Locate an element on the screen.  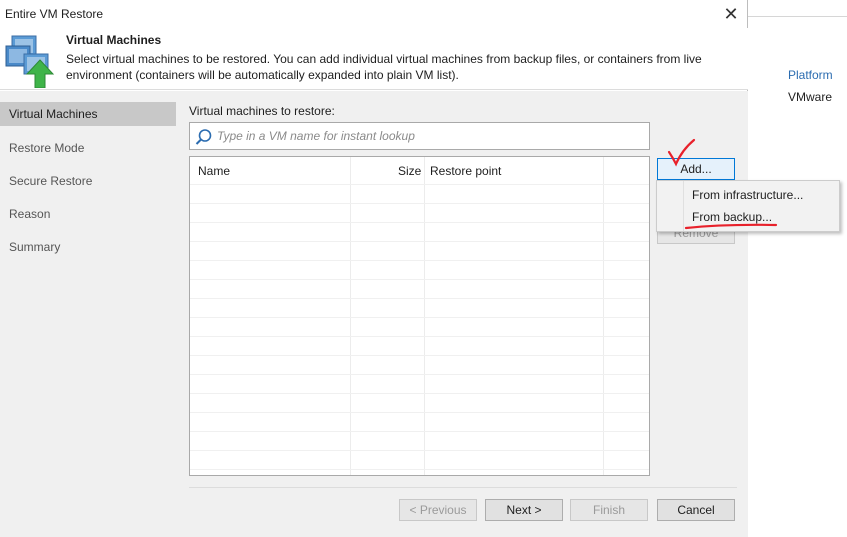
header-title: Virtual Machines is located at coordinates (114, 40).